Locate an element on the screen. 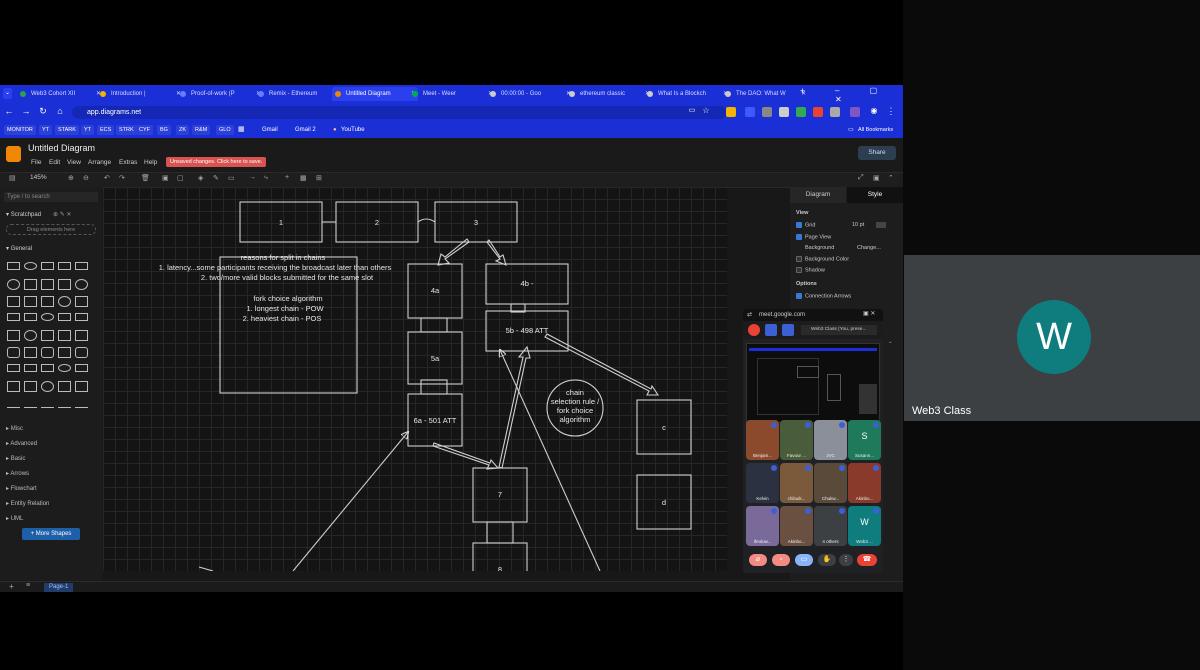 This screenshot has width=1200, height=670. delete-icon: 🗑 is located at coordinates (145, 178).